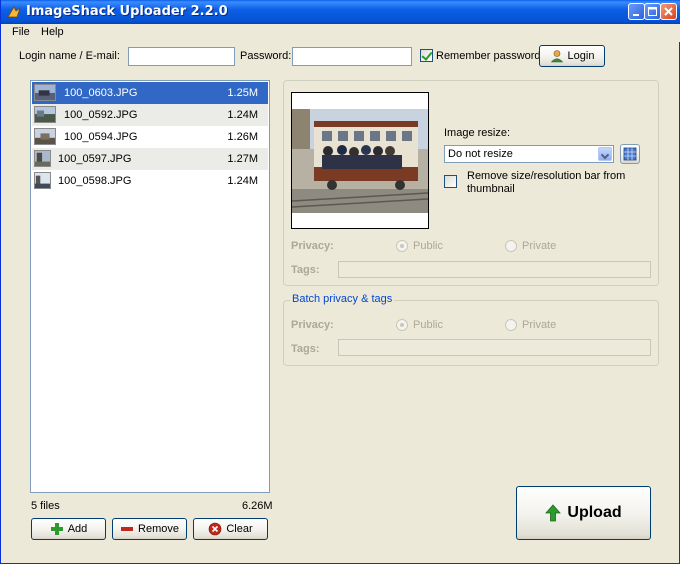  I want to click on remove-button: Remove, so click(149, 529).